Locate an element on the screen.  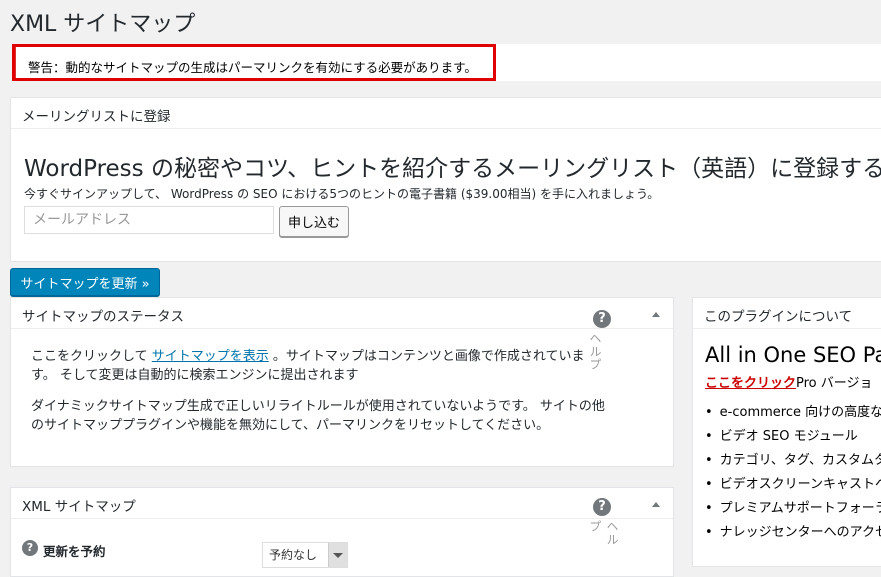
about-plugin-link-line: ここをクリックPro バージョ is located at coordinates (789, 383).